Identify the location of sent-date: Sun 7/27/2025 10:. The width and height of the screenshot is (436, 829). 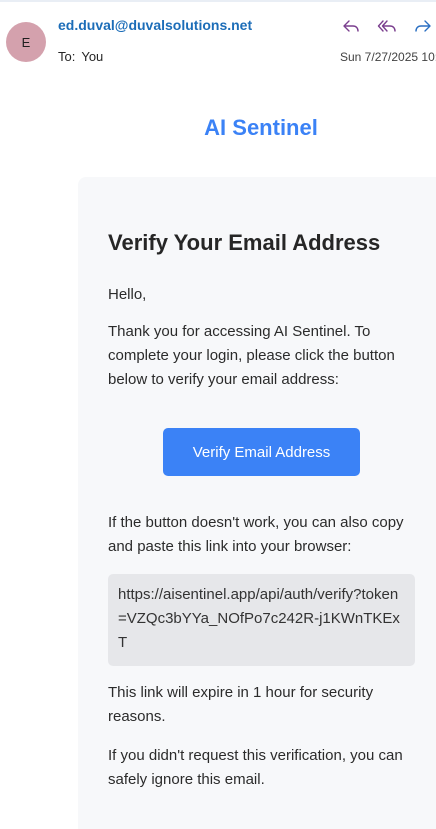
(388, 57).